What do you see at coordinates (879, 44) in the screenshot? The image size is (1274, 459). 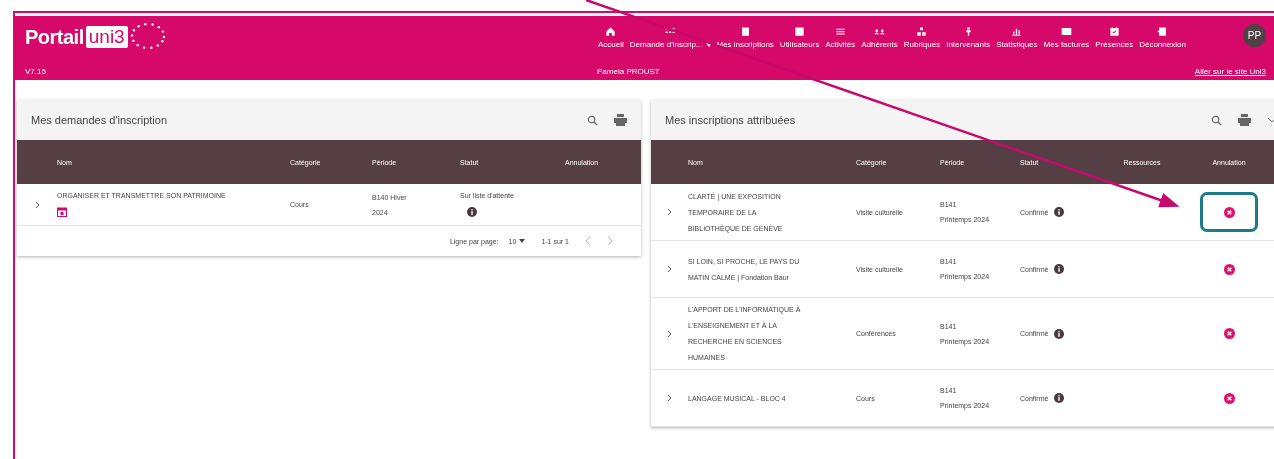 I see `nav-item: Adhérents` at bounding box center [879, 44].